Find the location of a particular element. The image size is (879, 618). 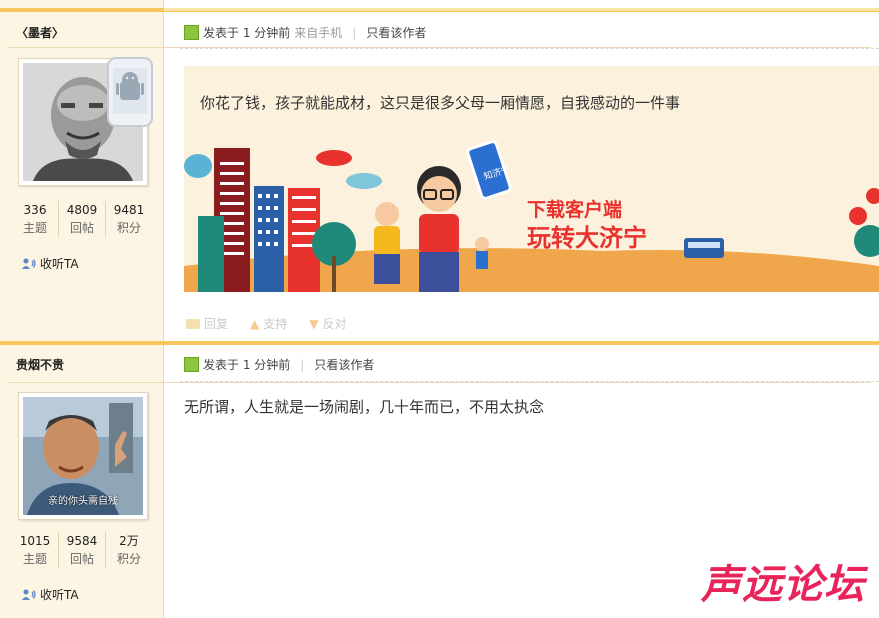

android-client-icon is located at coordinates (130, 92).